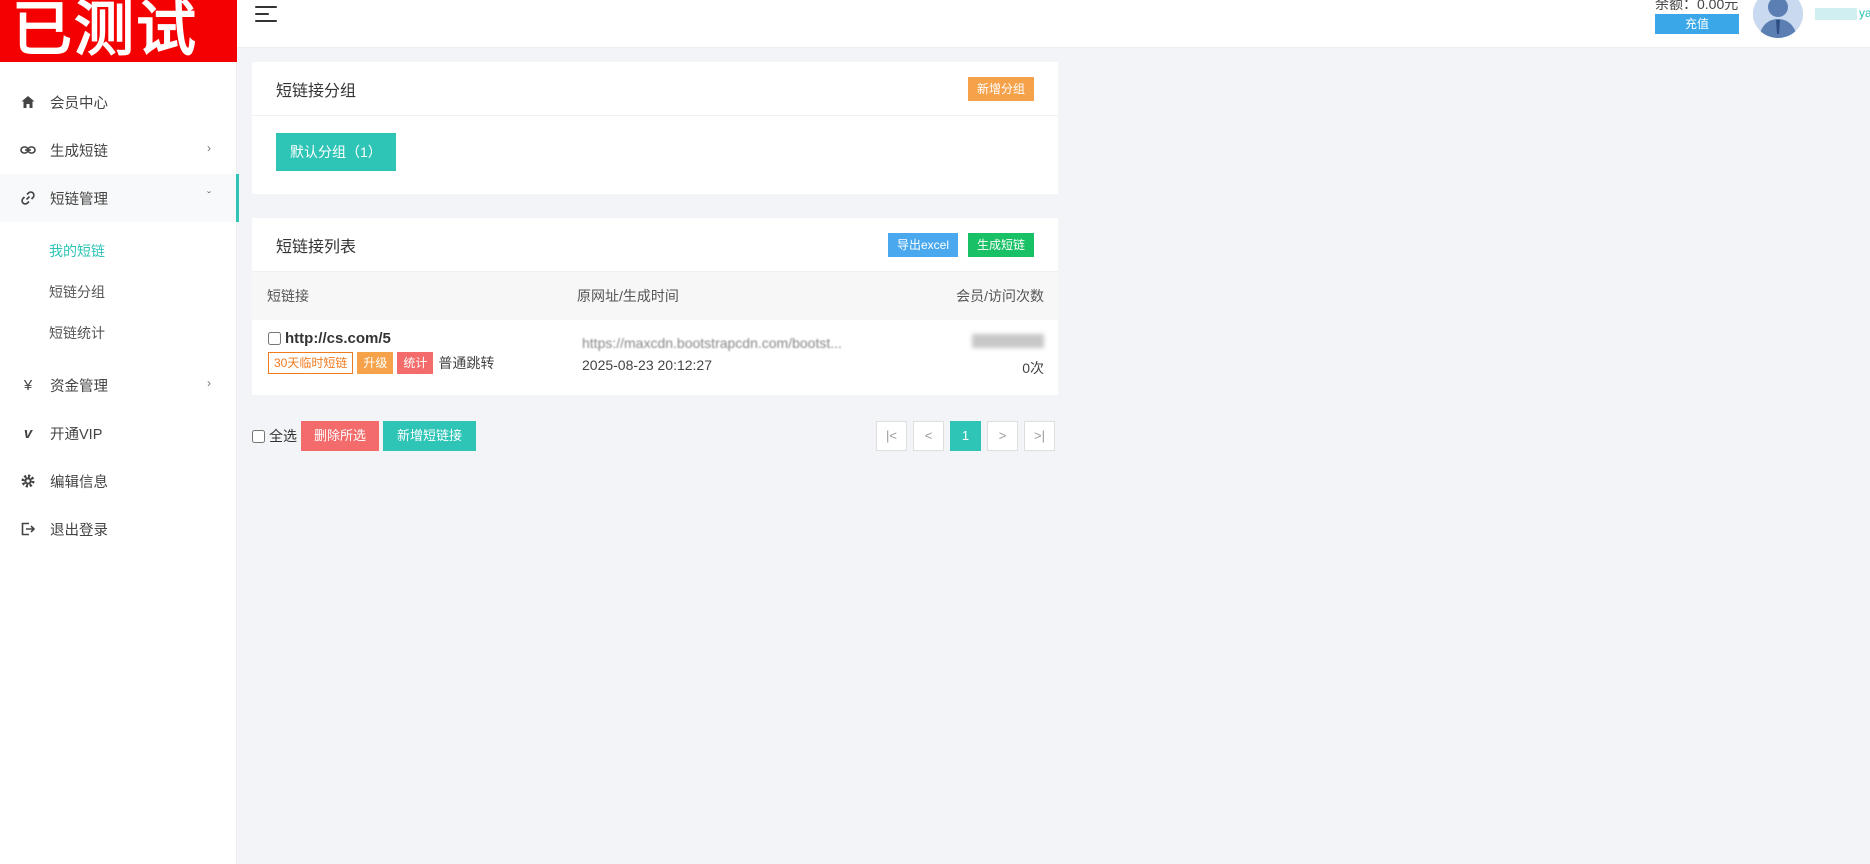  Describe the element at coordinates (430, 436) in the screenshot. I see `add-short-link-button: 新增短链接` at that location.